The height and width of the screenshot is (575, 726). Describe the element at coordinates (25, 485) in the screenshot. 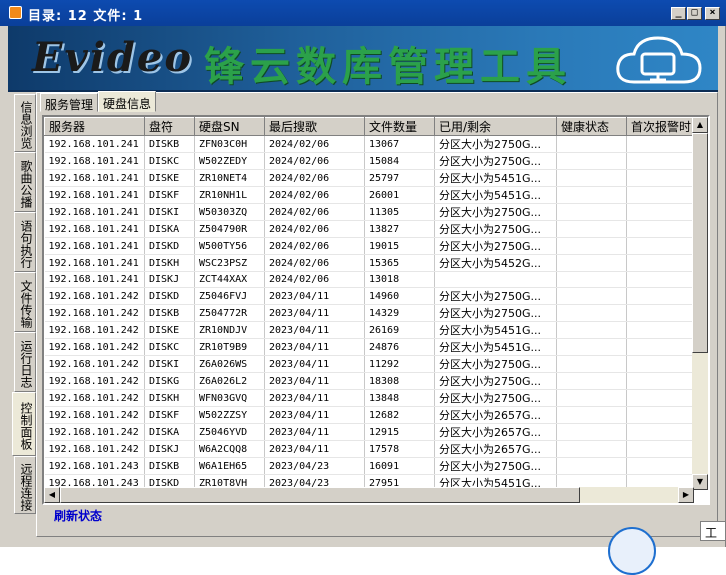

I see `side-tab-remote-connect: 远程连接` at that location.